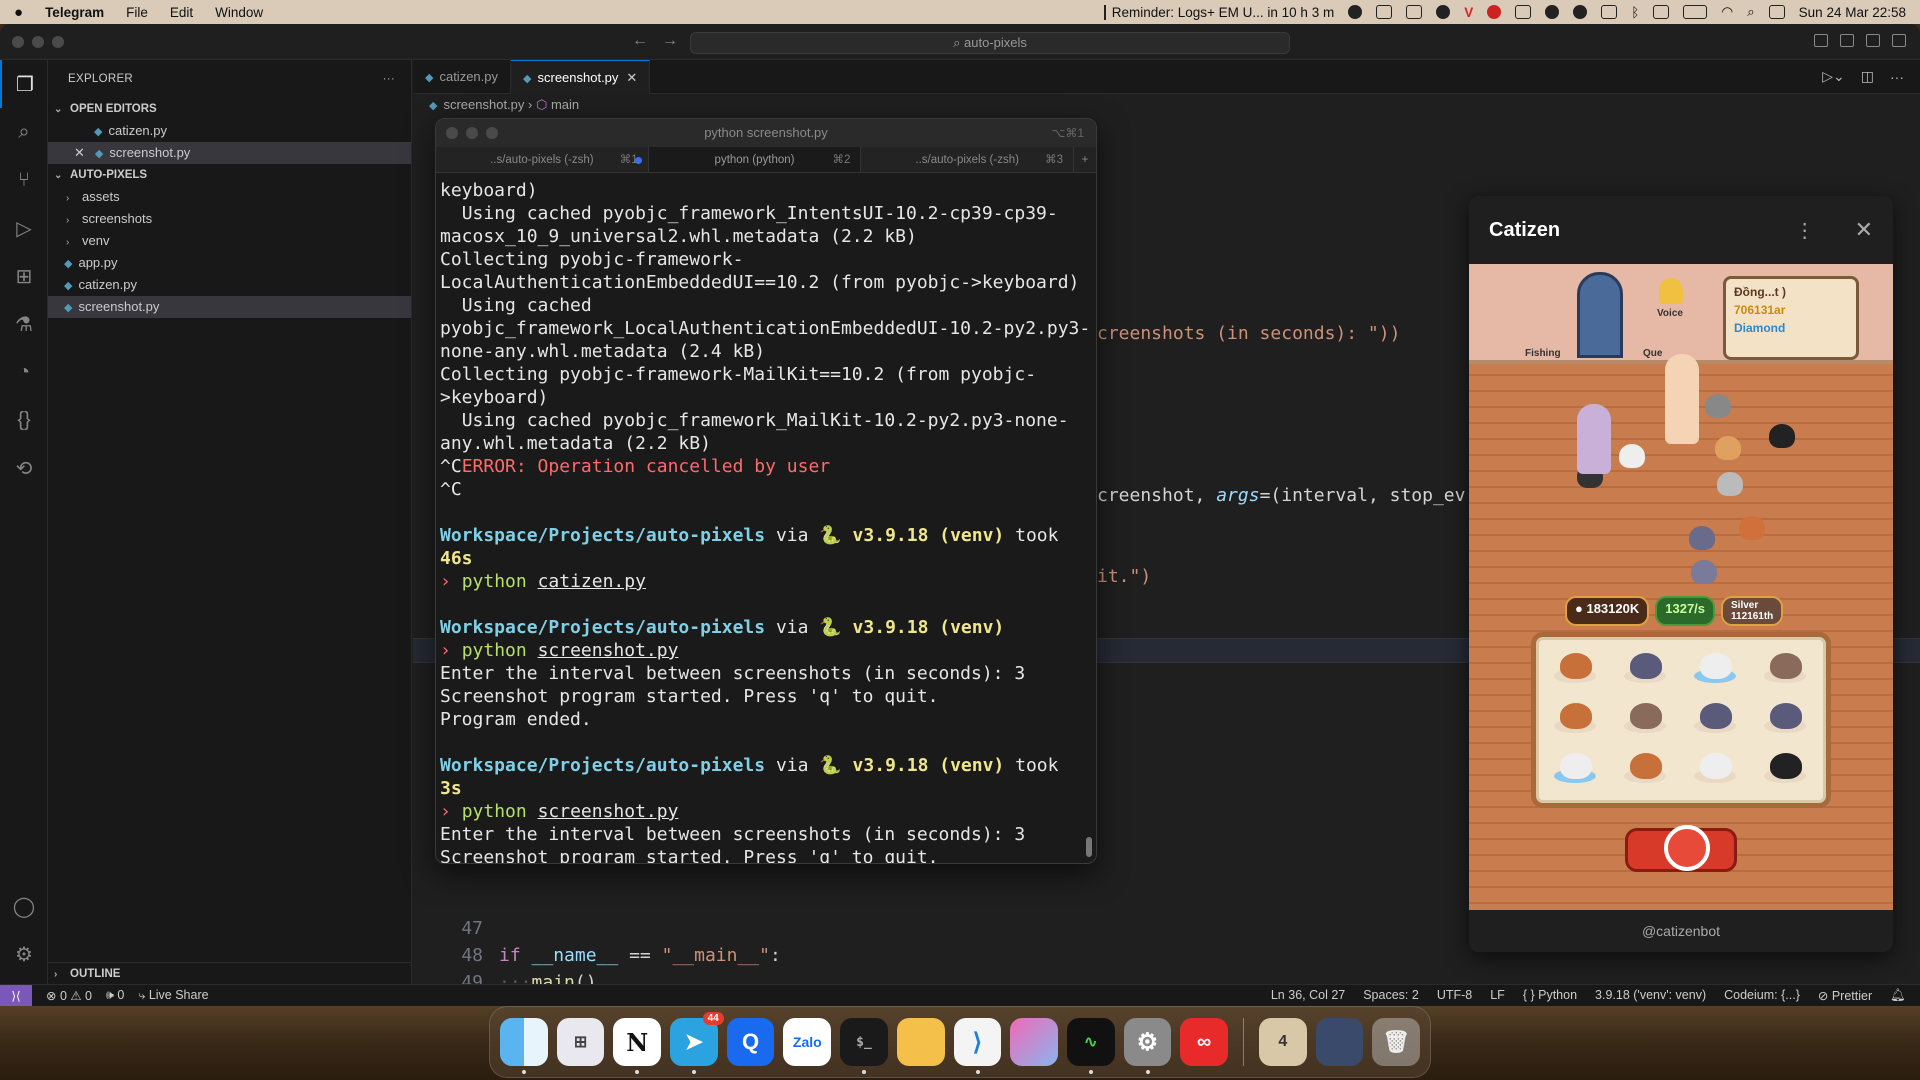  What do you see at coordinates (1635, 12) in the screenshot?
I see `bluetooth-icon: ᛒ` at bounding box center [1635, 12].